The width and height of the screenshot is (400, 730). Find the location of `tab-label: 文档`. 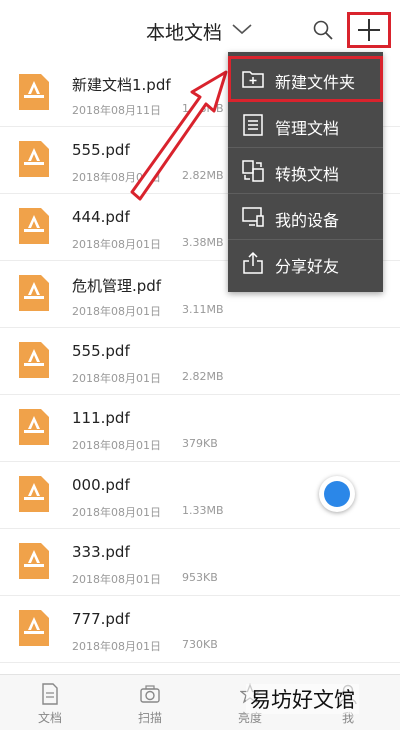

tab-label: 文档 is located at coordinates (49, 718).